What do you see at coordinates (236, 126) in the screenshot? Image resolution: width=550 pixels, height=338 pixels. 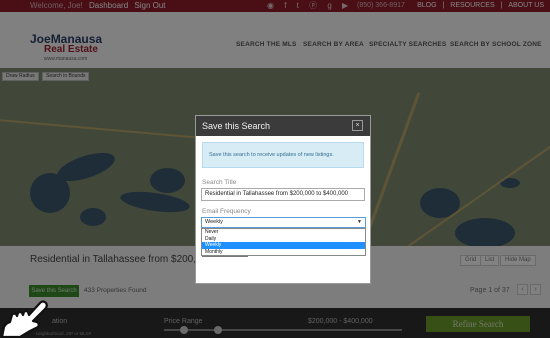 I see `modal-title: Save this Search` at bounding box center [236, 126].